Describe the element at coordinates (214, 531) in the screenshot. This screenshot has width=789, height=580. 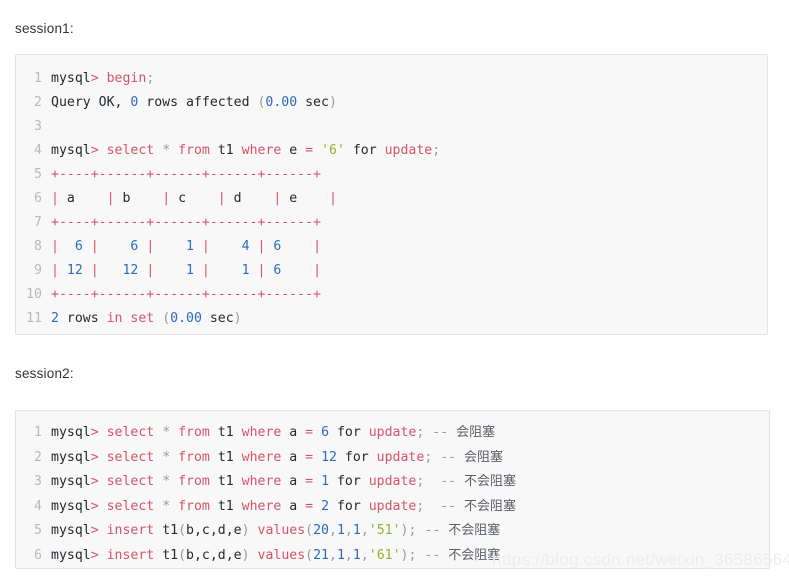
I see `token-plain: b,c,d,e` at that location.